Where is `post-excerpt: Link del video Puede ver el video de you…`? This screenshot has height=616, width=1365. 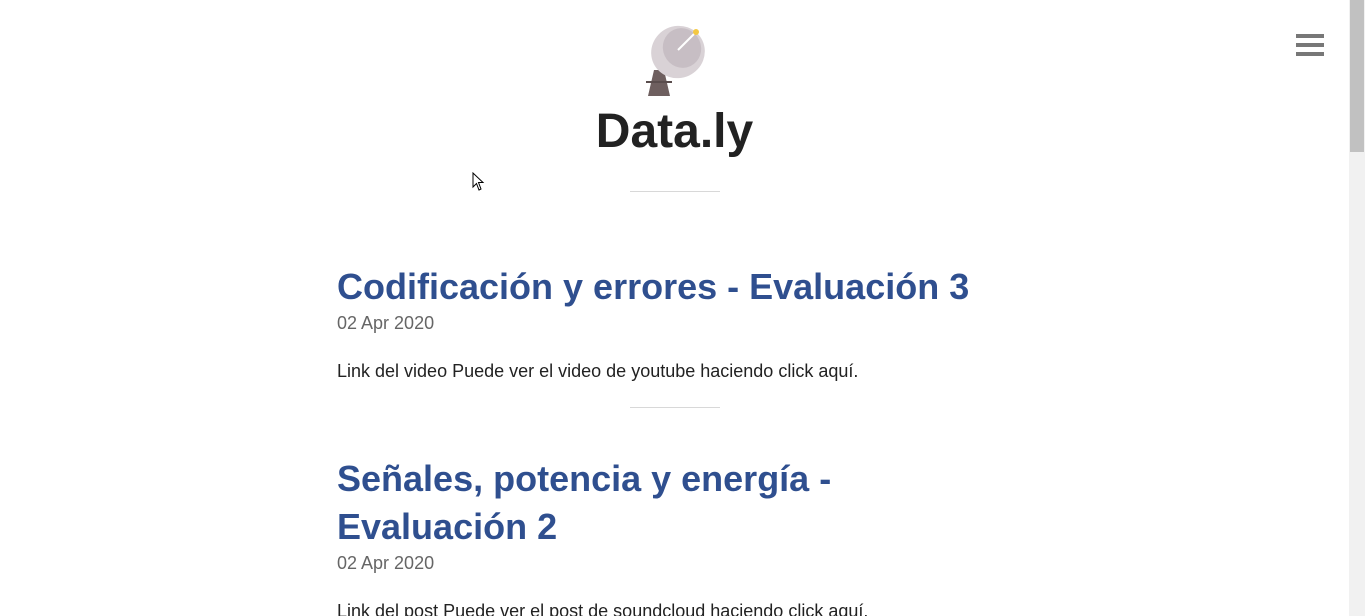
post-excerpt: Link del video Puede ver el video de you… is located at coordinates (598, 371).